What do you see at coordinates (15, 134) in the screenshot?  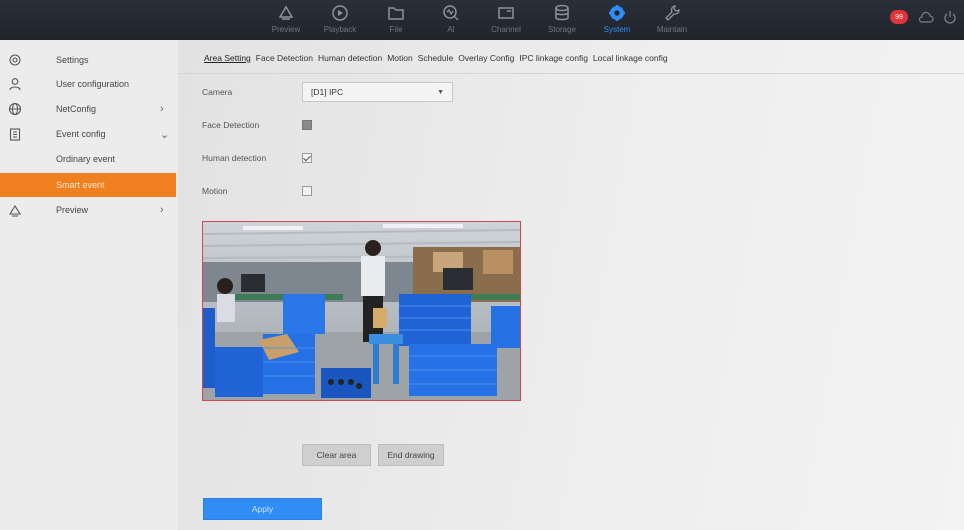 I see `clipboard-icon` at bounding box center [15, 134].